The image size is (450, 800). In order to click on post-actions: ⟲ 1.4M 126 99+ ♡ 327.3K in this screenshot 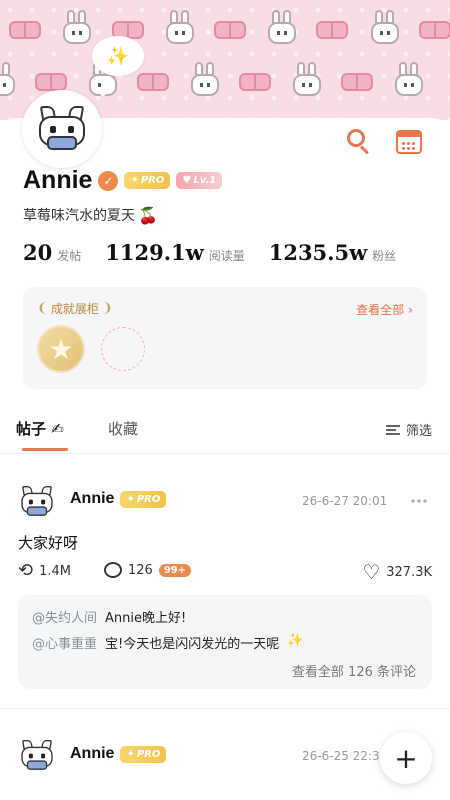, I will do `click(225, 573)`.